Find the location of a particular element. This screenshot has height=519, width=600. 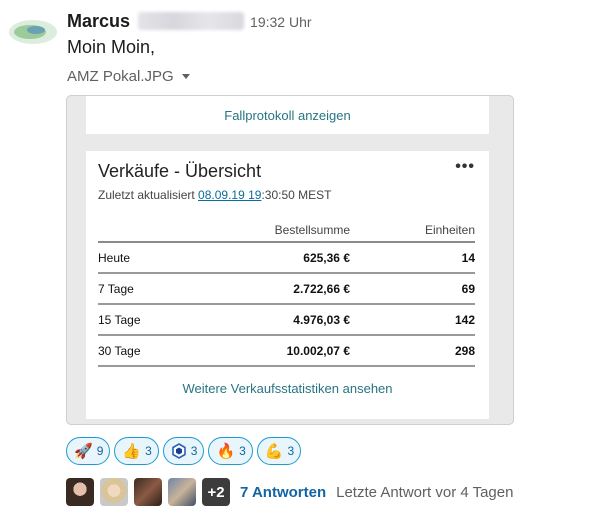

reaction-fire: 🔥 3 is located at coordinates (230, 451).